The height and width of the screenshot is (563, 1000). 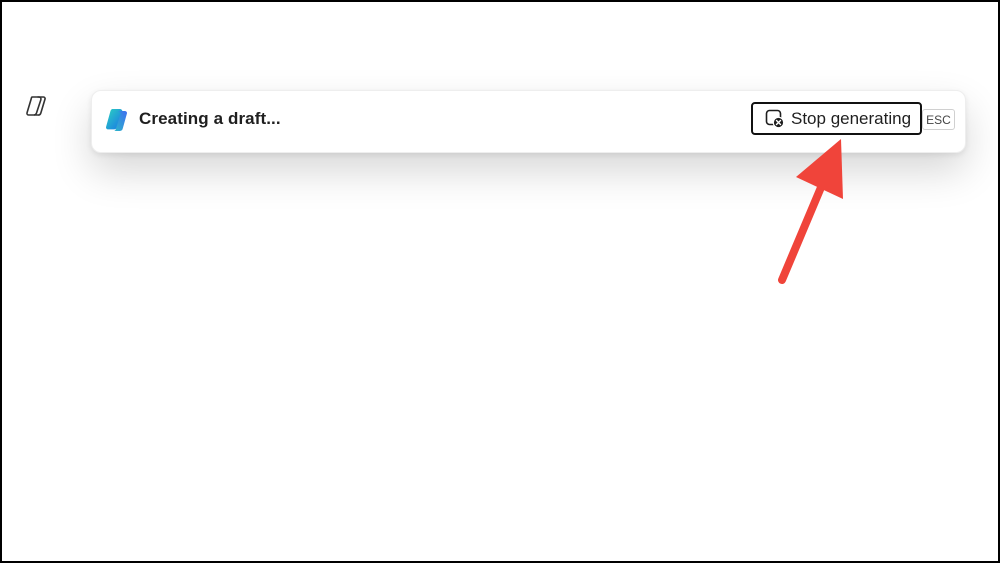 I want to click on stop-generating-button: Stop generating, so click(x=836, y=118).